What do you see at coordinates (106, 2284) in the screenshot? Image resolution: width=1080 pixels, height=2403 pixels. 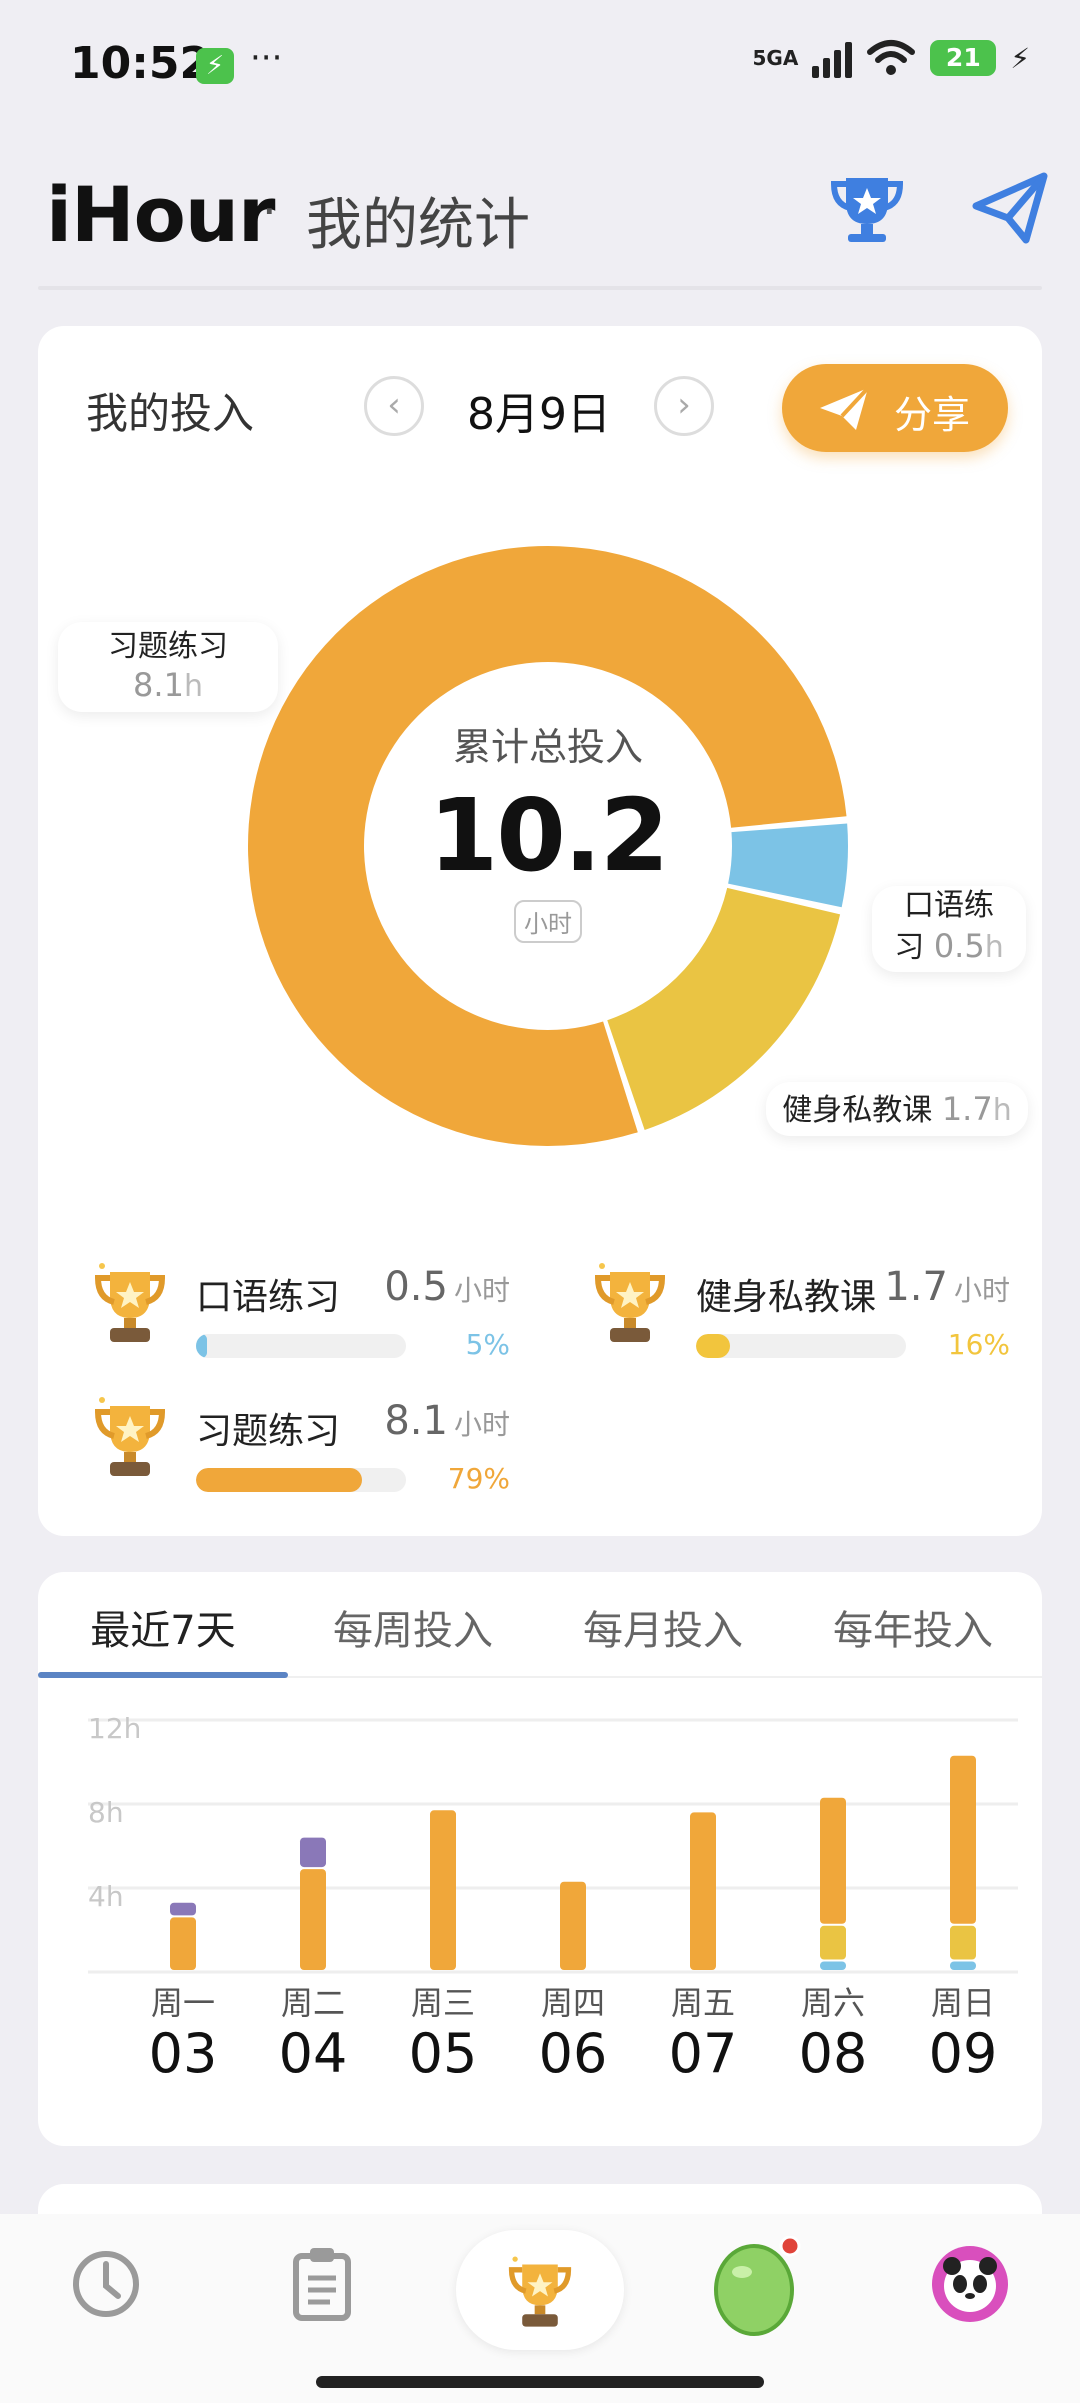 I see `clock-icon` at bounding box center [106, 2284].